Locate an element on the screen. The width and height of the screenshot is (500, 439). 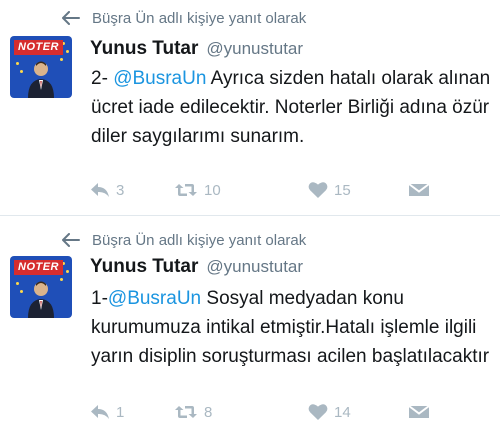
retweet-button: 8 is located at coordinates (193, 412).